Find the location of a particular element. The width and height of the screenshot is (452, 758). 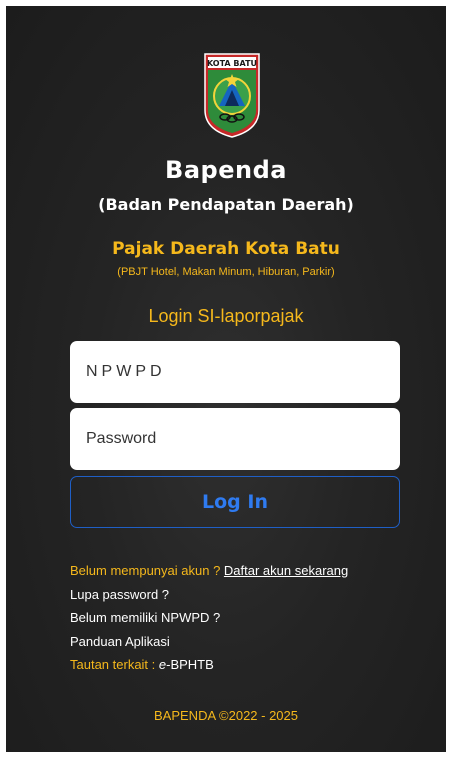

npwpd-input is located at coordinates (235, 372).